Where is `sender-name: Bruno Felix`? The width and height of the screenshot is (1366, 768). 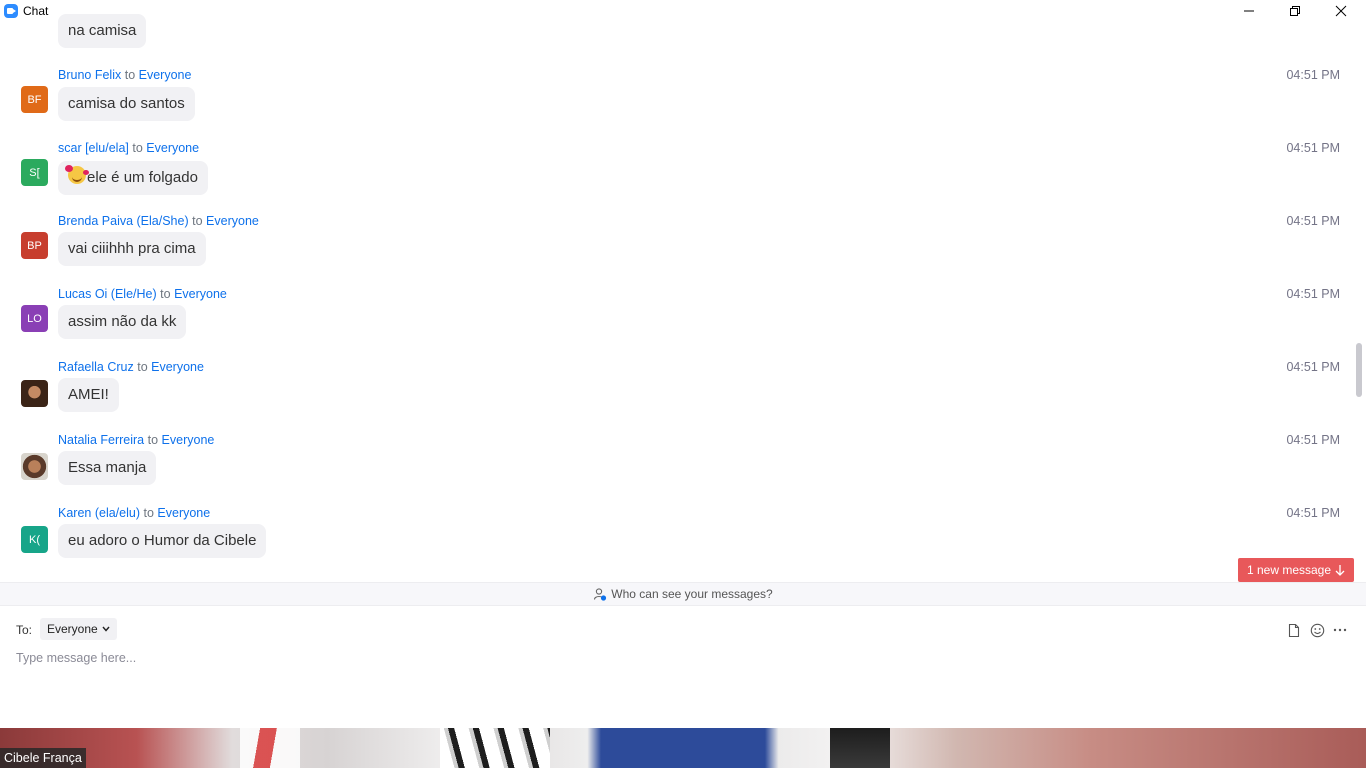 sender-name: Bruno Felix is located at coordinates (89, 75).